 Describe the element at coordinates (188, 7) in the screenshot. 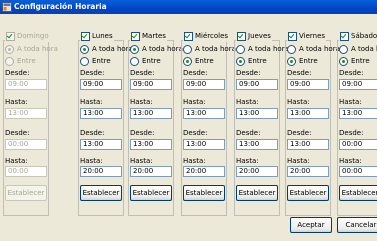

I see `title-bar: Configuración Horaria` at that location.